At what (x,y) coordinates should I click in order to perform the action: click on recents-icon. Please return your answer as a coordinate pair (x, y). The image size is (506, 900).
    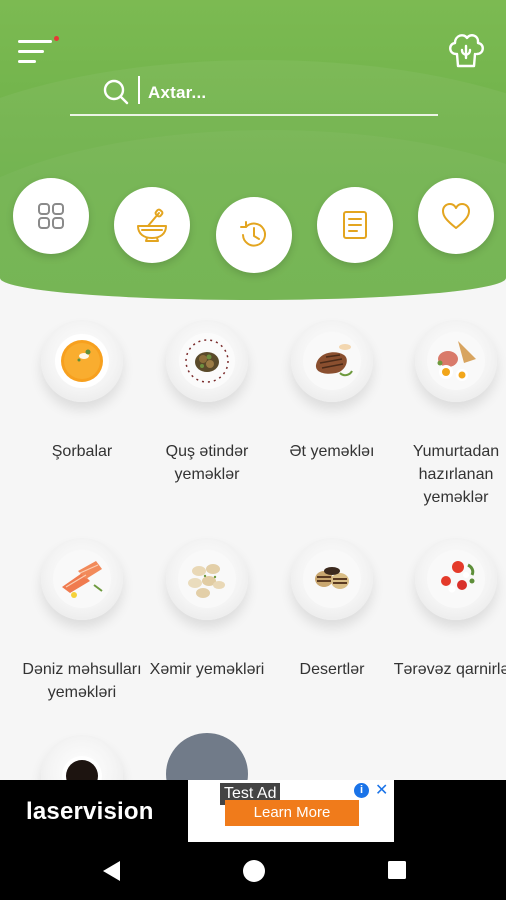
    Looking at the image, I should click on (397, 870).